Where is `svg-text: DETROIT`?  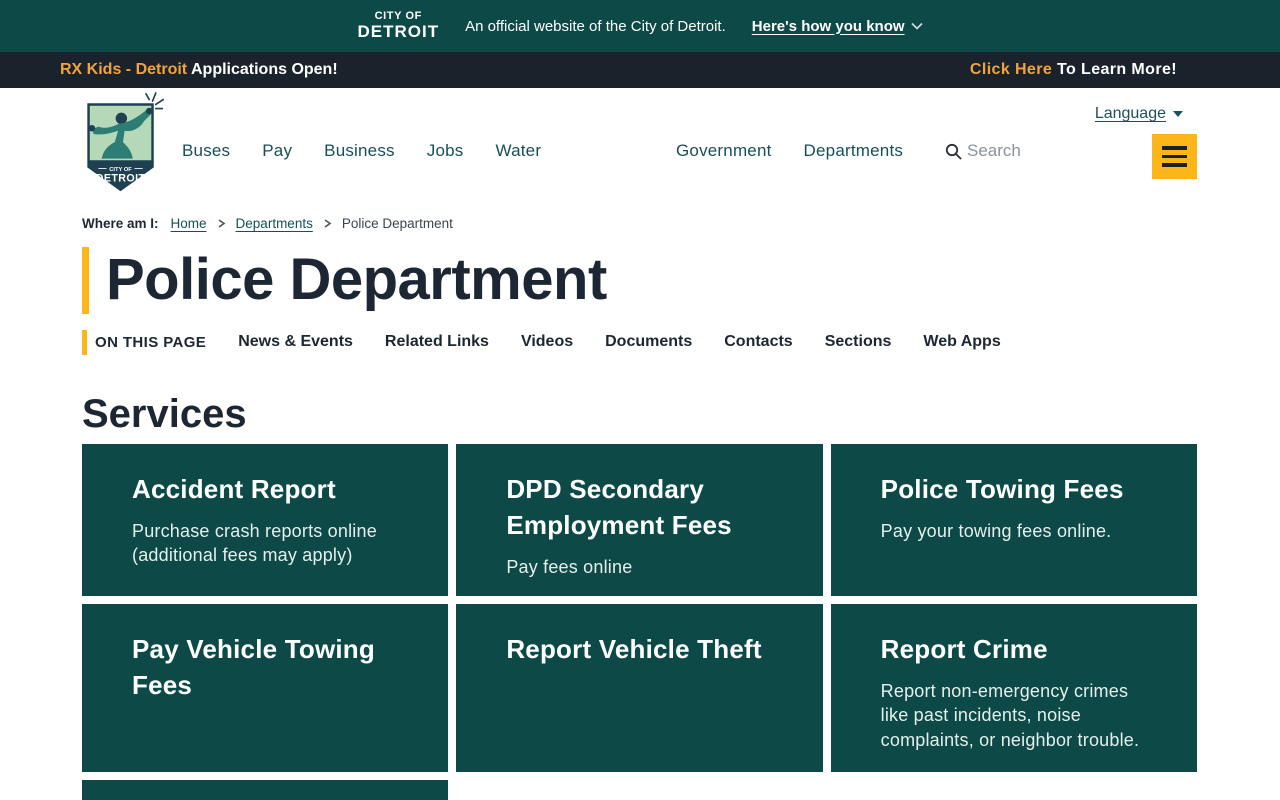
svg-text: DETROIT is located at coordinates (121, 179).